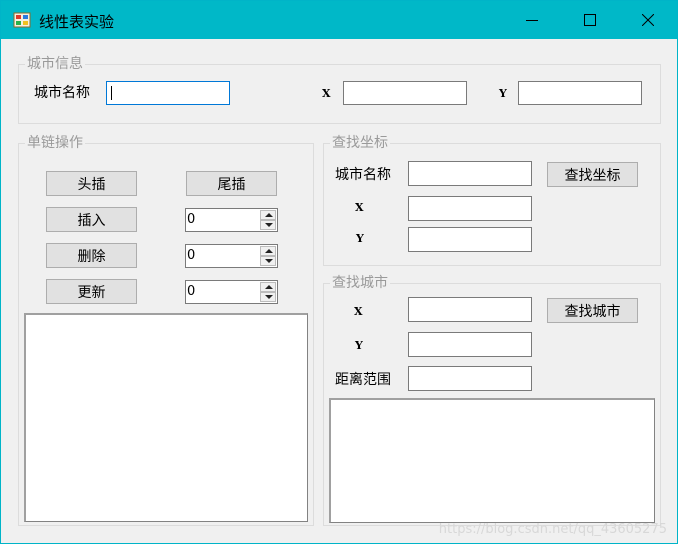  I want to click on close-button, so click(648, 20).